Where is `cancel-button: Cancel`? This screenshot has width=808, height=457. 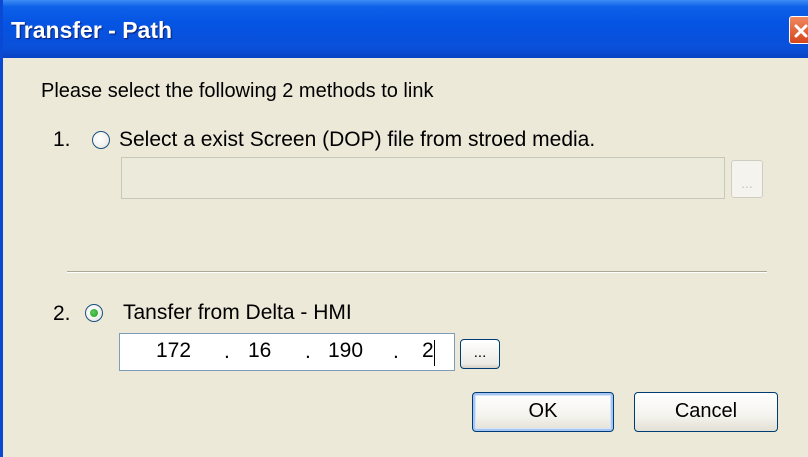 cancel-button: Cancel is located at coordinates (706, 412).